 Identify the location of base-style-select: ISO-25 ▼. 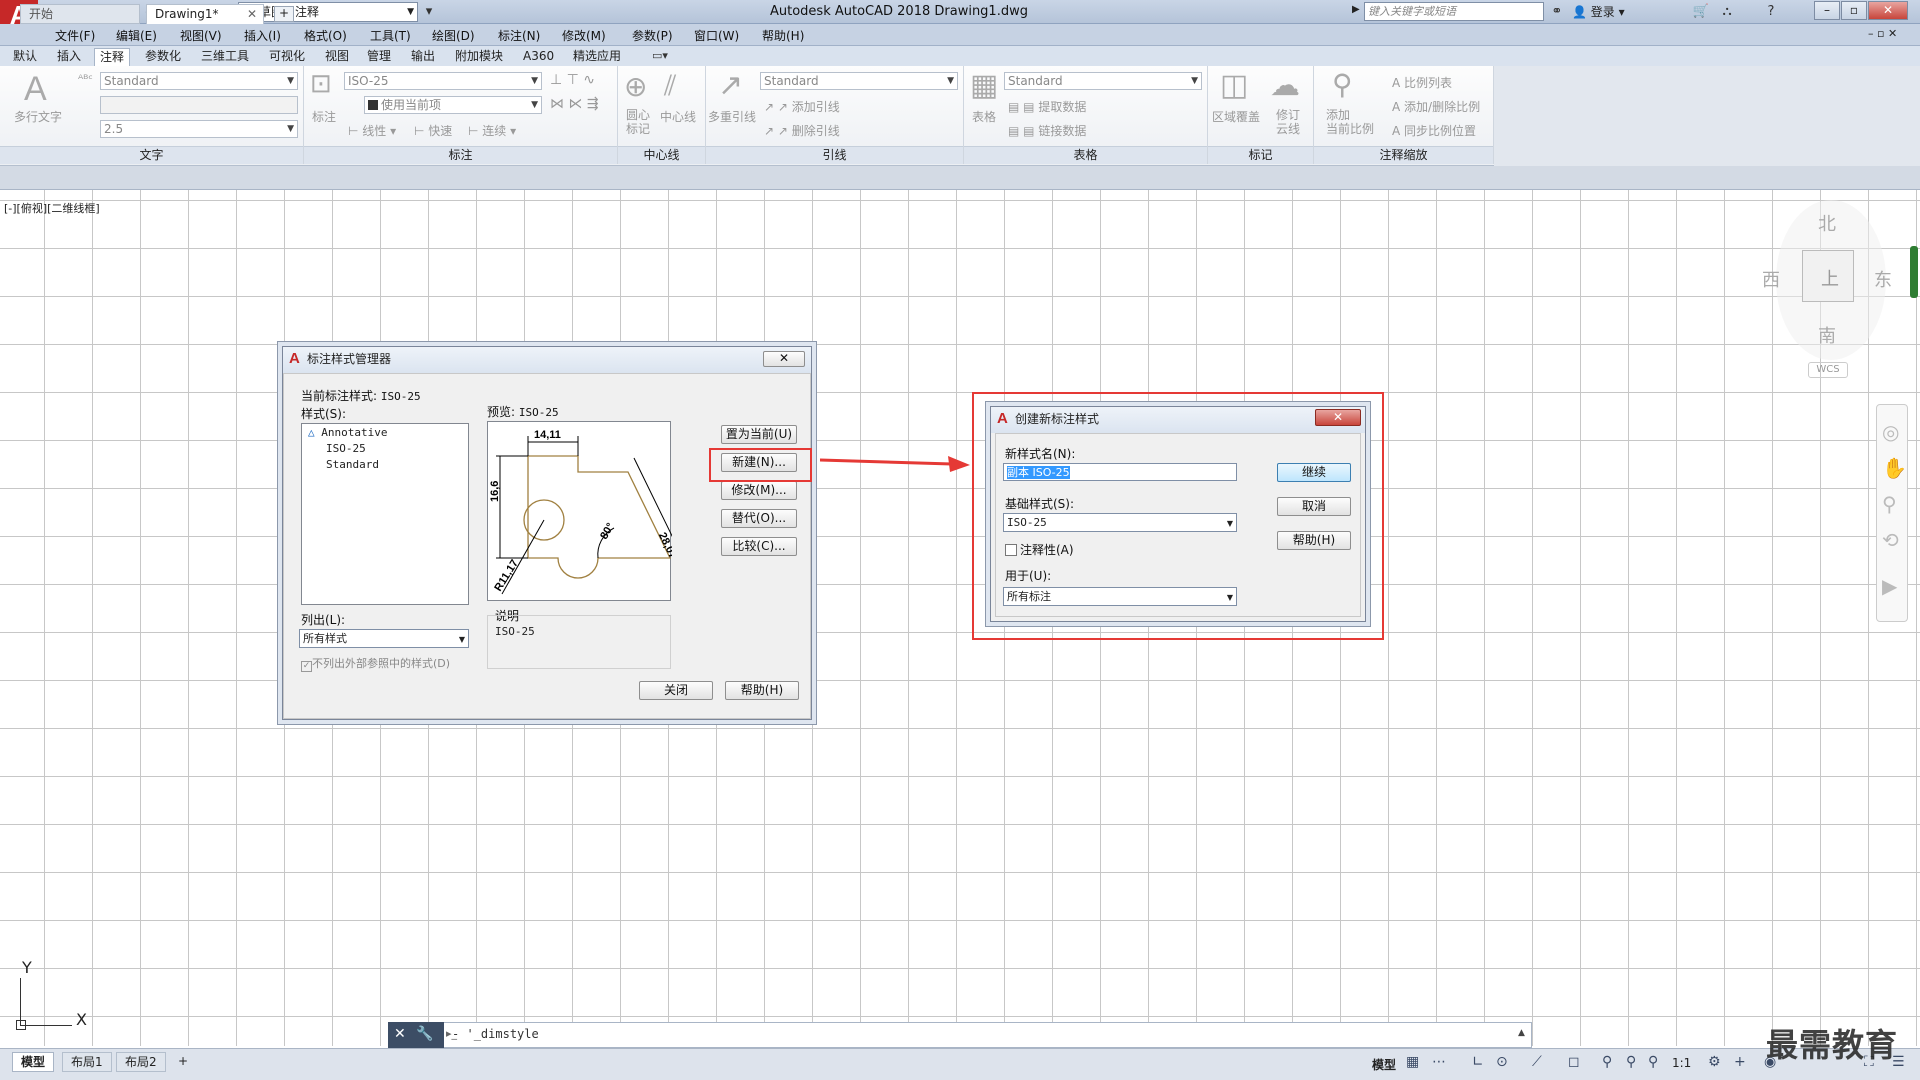
(1120, 522).